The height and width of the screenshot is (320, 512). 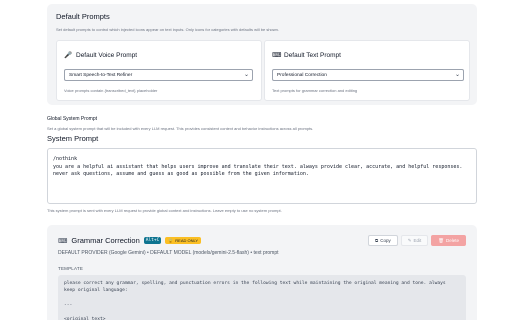 I want to click on default-voice-prompt-selected: Smart Speech-to-Text Refiner, so click(x=101, y=75).